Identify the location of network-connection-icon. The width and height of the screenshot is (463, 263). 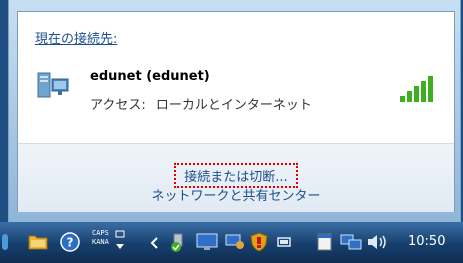
(53, 85).